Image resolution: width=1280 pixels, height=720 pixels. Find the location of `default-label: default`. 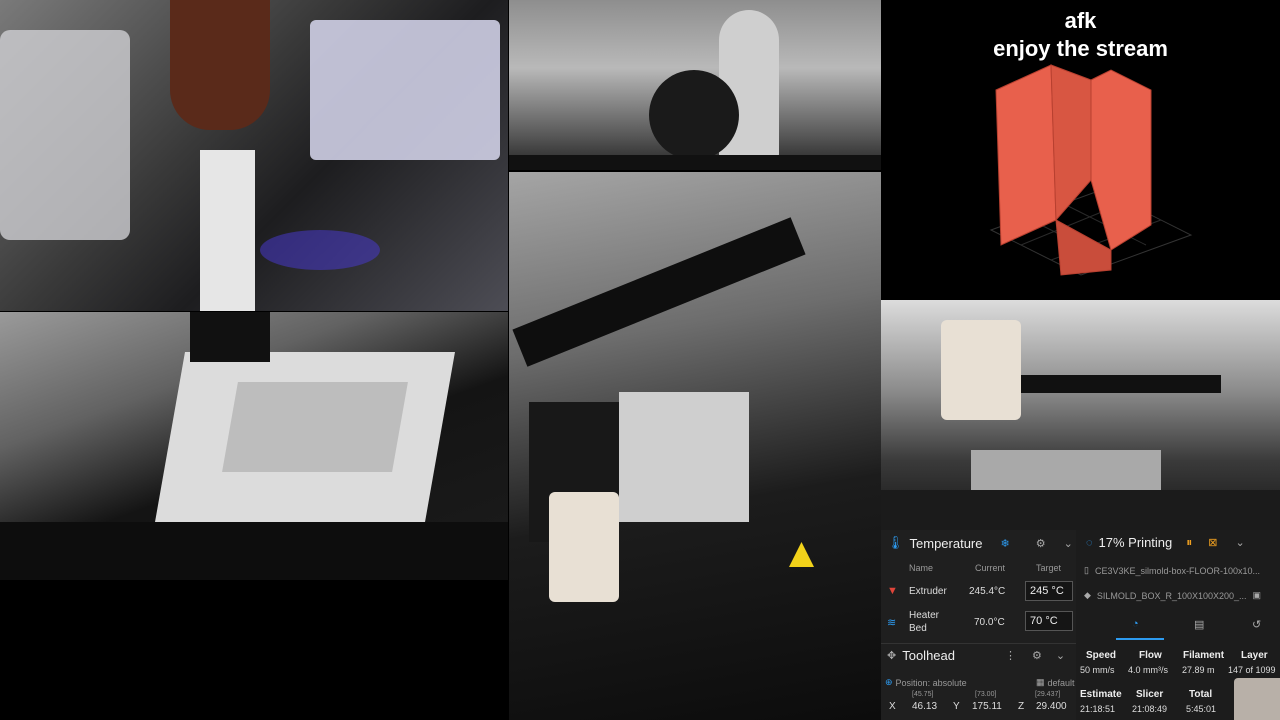

default-label: default is located at coordinates (1061, 682).